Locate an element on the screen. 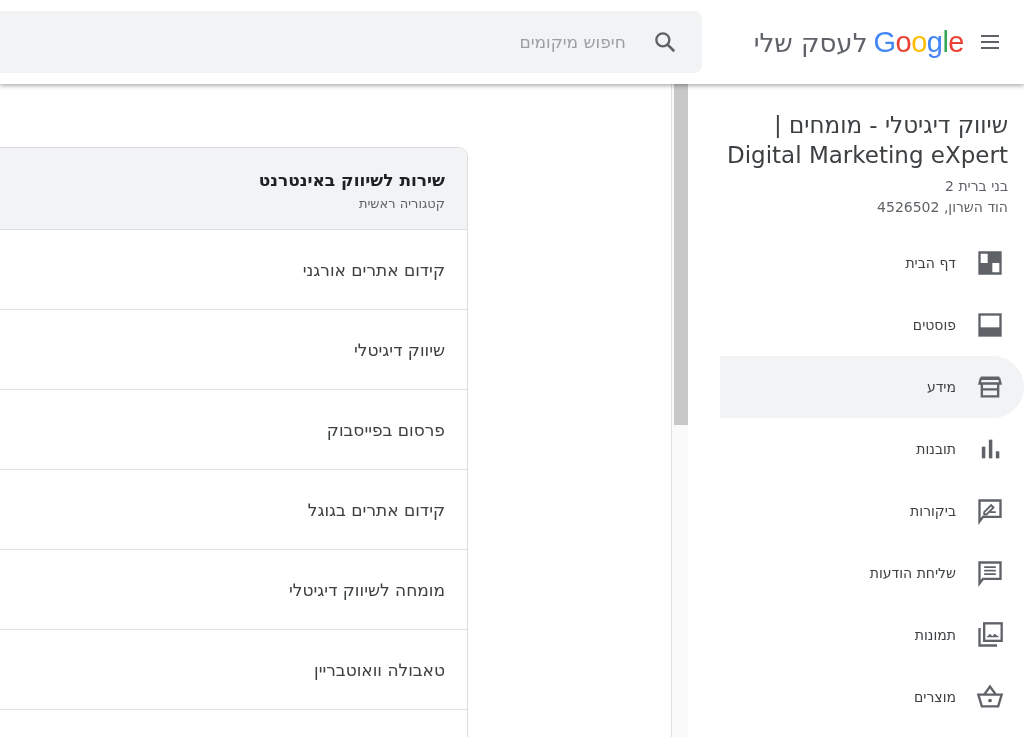 Image resolution: width=1024 pixels, height=737 pixels. nav-item: תובנות is located at coordinates (872, 449).